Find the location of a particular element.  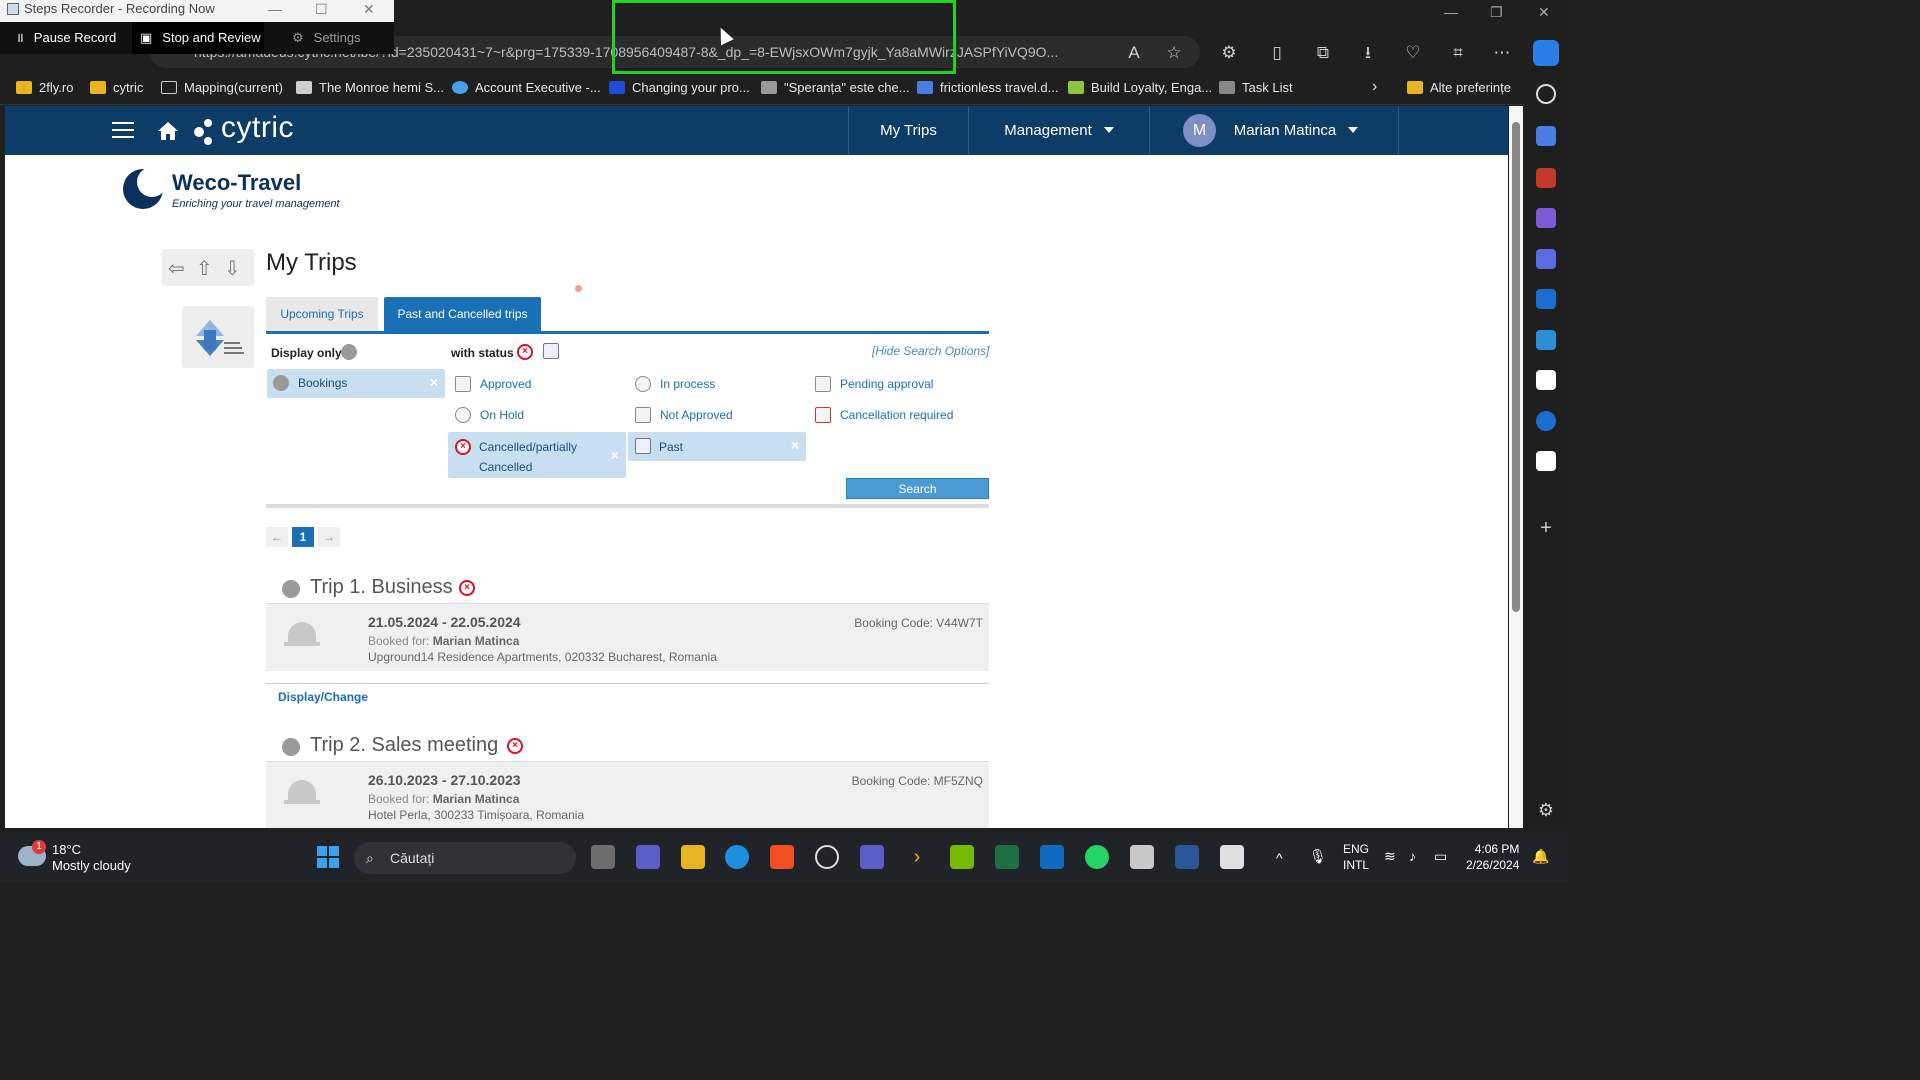

minimize-icon: — is located at coordinates (275, 9).